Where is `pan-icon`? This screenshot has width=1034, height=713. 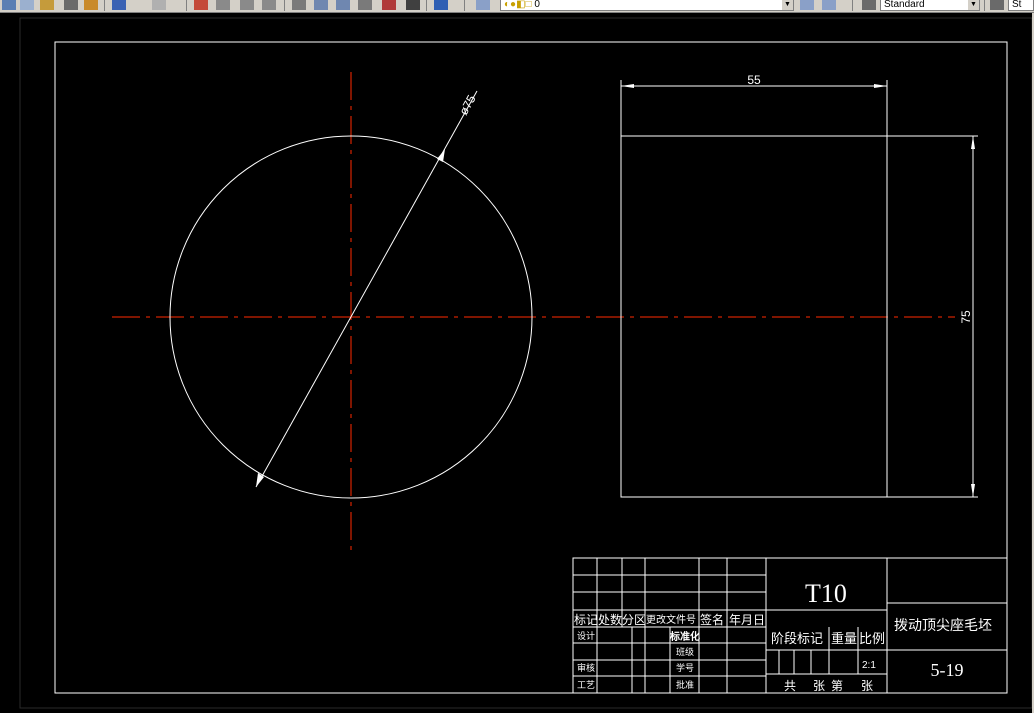
pan-icon is located at coordinates (201, 5).